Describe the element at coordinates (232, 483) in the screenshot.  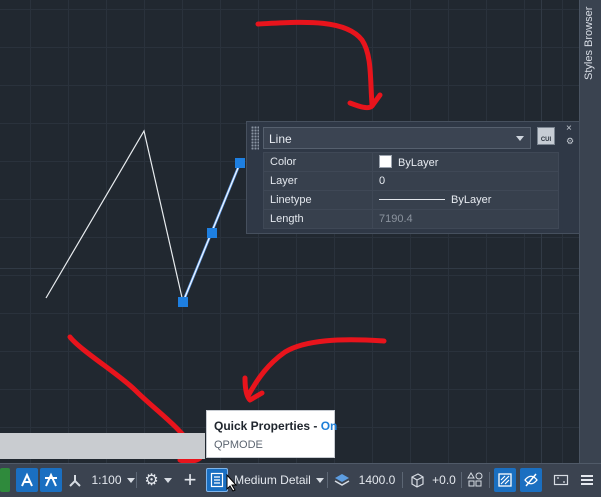
I see `mouse-cursor-icon` at that location.